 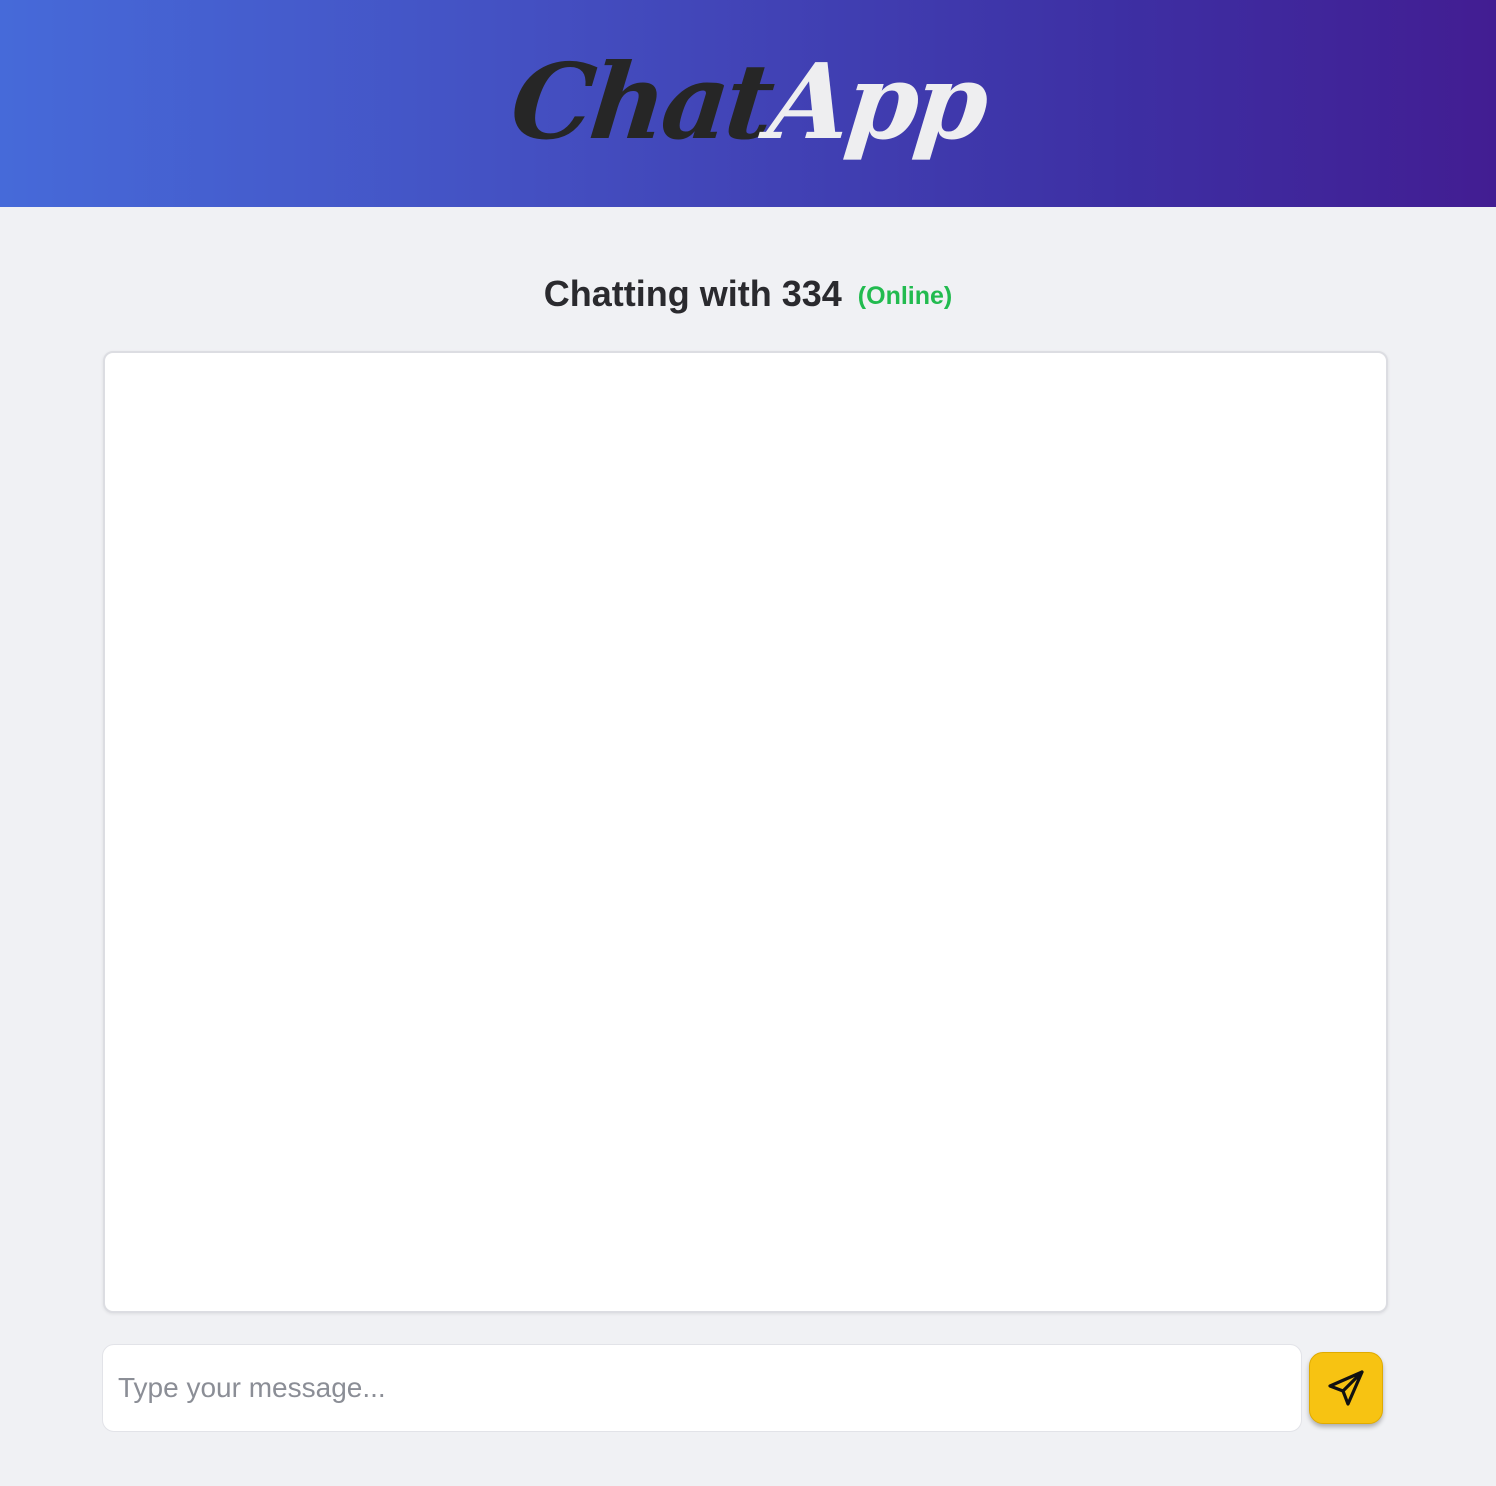 I want to click on message-input-container, so click(x=702, y=1388).